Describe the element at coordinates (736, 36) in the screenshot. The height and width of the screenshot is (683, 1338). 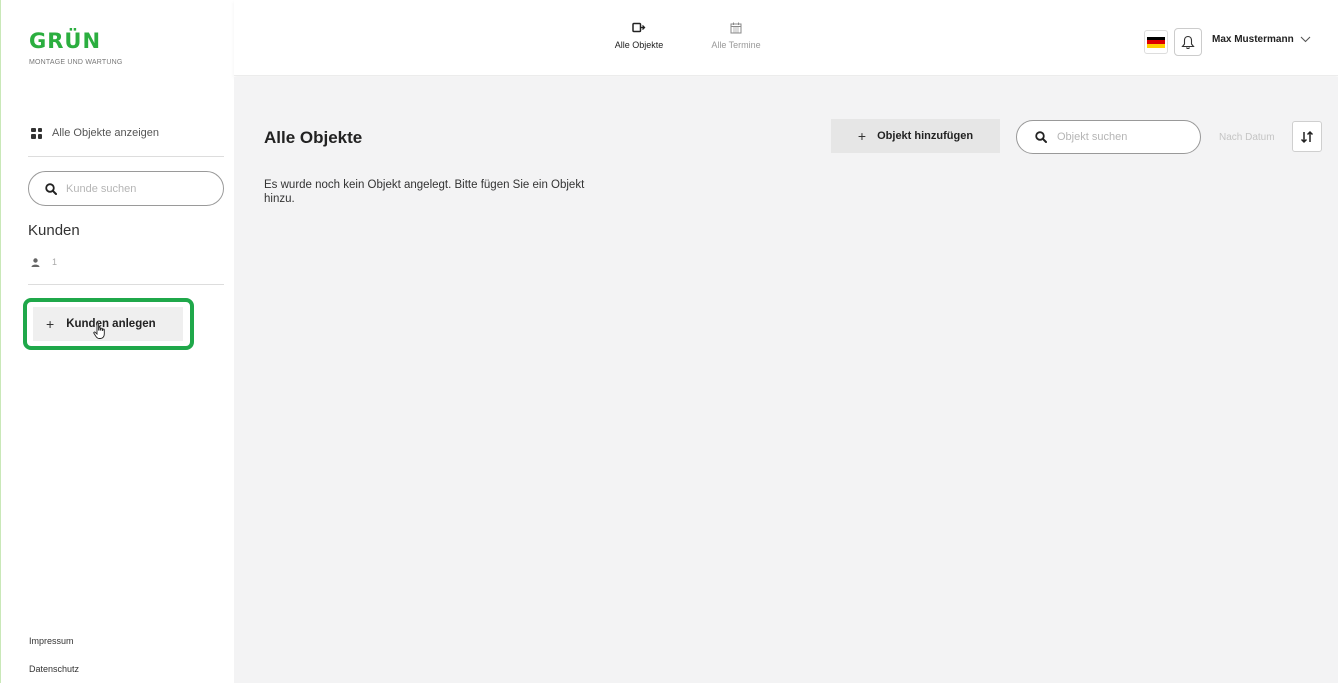
I see `tab-all-appointments: Alle Termine` at that location.